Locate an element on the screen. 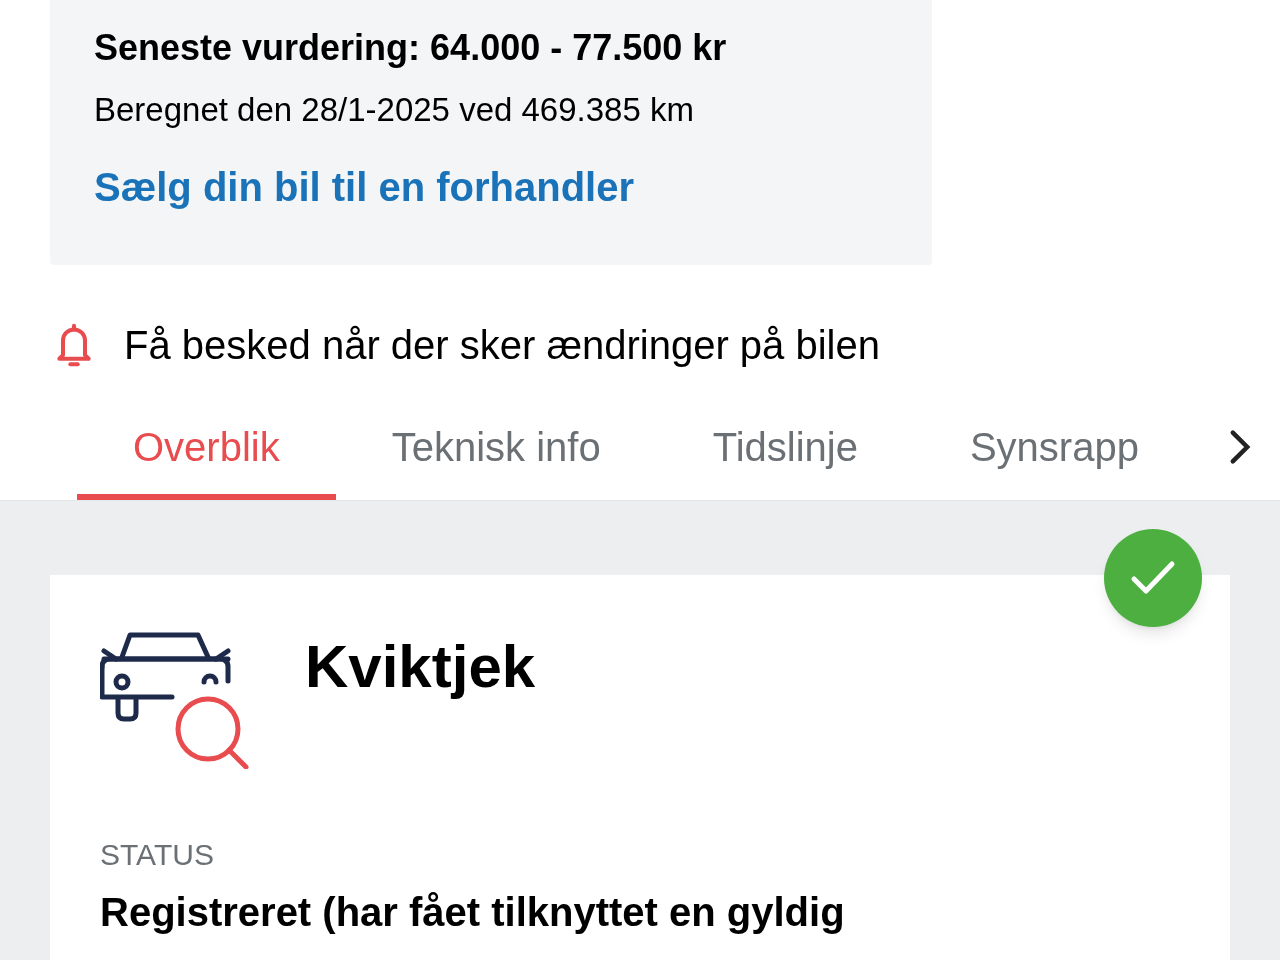 The height and width of the screenshot is (960, 1280). tab: Teknisk info is located at coordinates (496, 450).